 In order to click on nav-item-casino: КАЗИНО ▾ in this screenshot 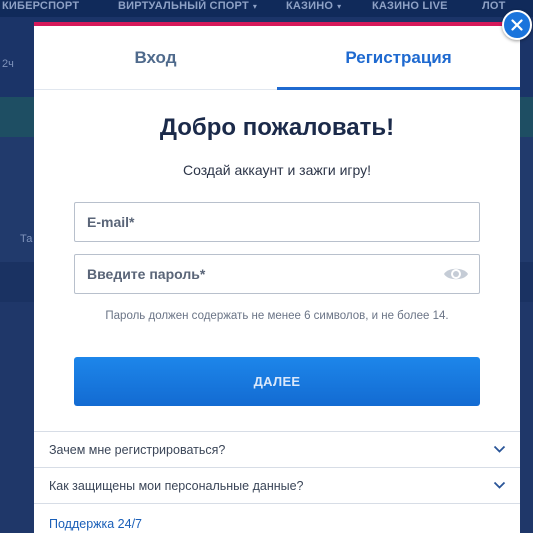, I will do `click(313, 6)`.